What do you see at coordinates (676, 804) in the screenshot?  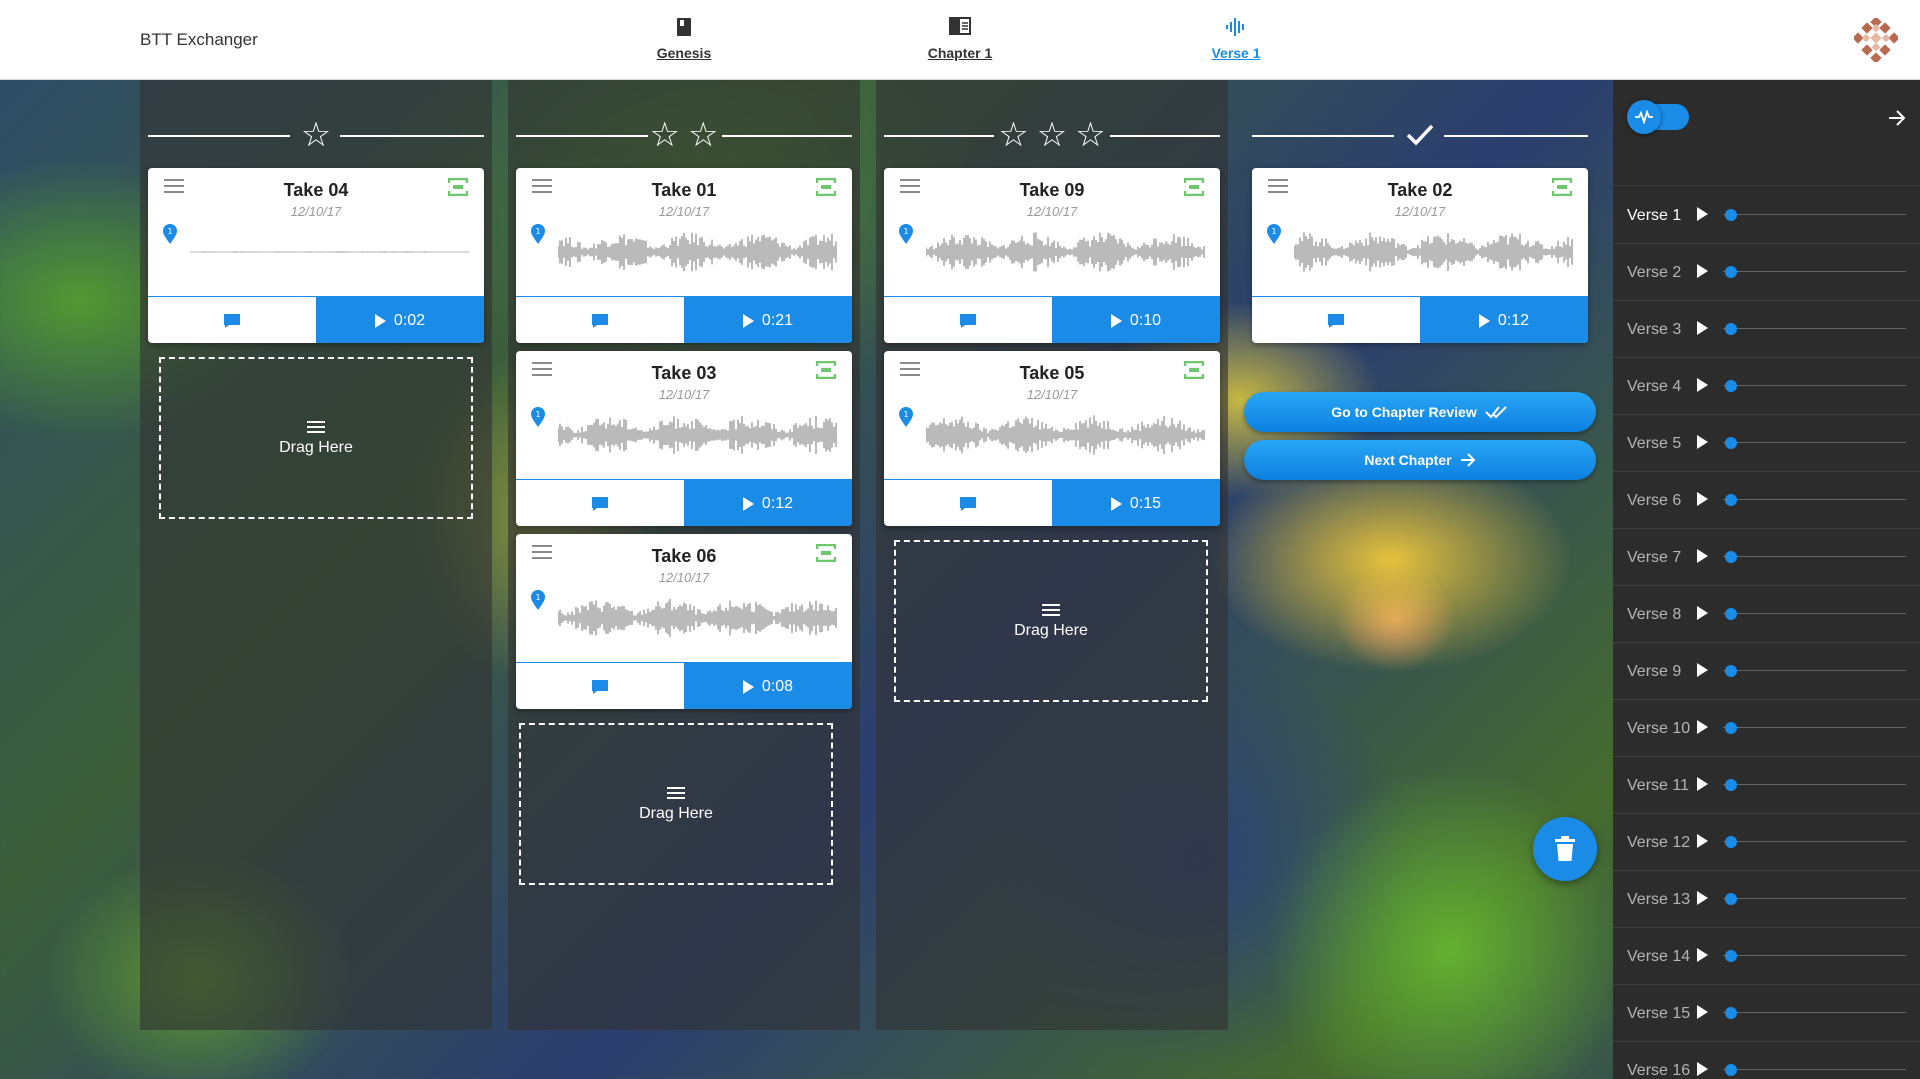 I see `drop-zone-two-stars: Drag Here` at bounding box center [676, 804].